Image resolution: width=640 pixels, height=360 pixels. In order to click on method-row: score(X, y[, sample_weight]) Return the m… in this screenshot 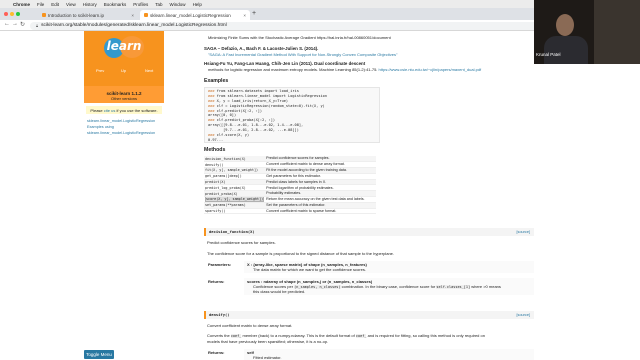, I will do `click(290, 199)`.